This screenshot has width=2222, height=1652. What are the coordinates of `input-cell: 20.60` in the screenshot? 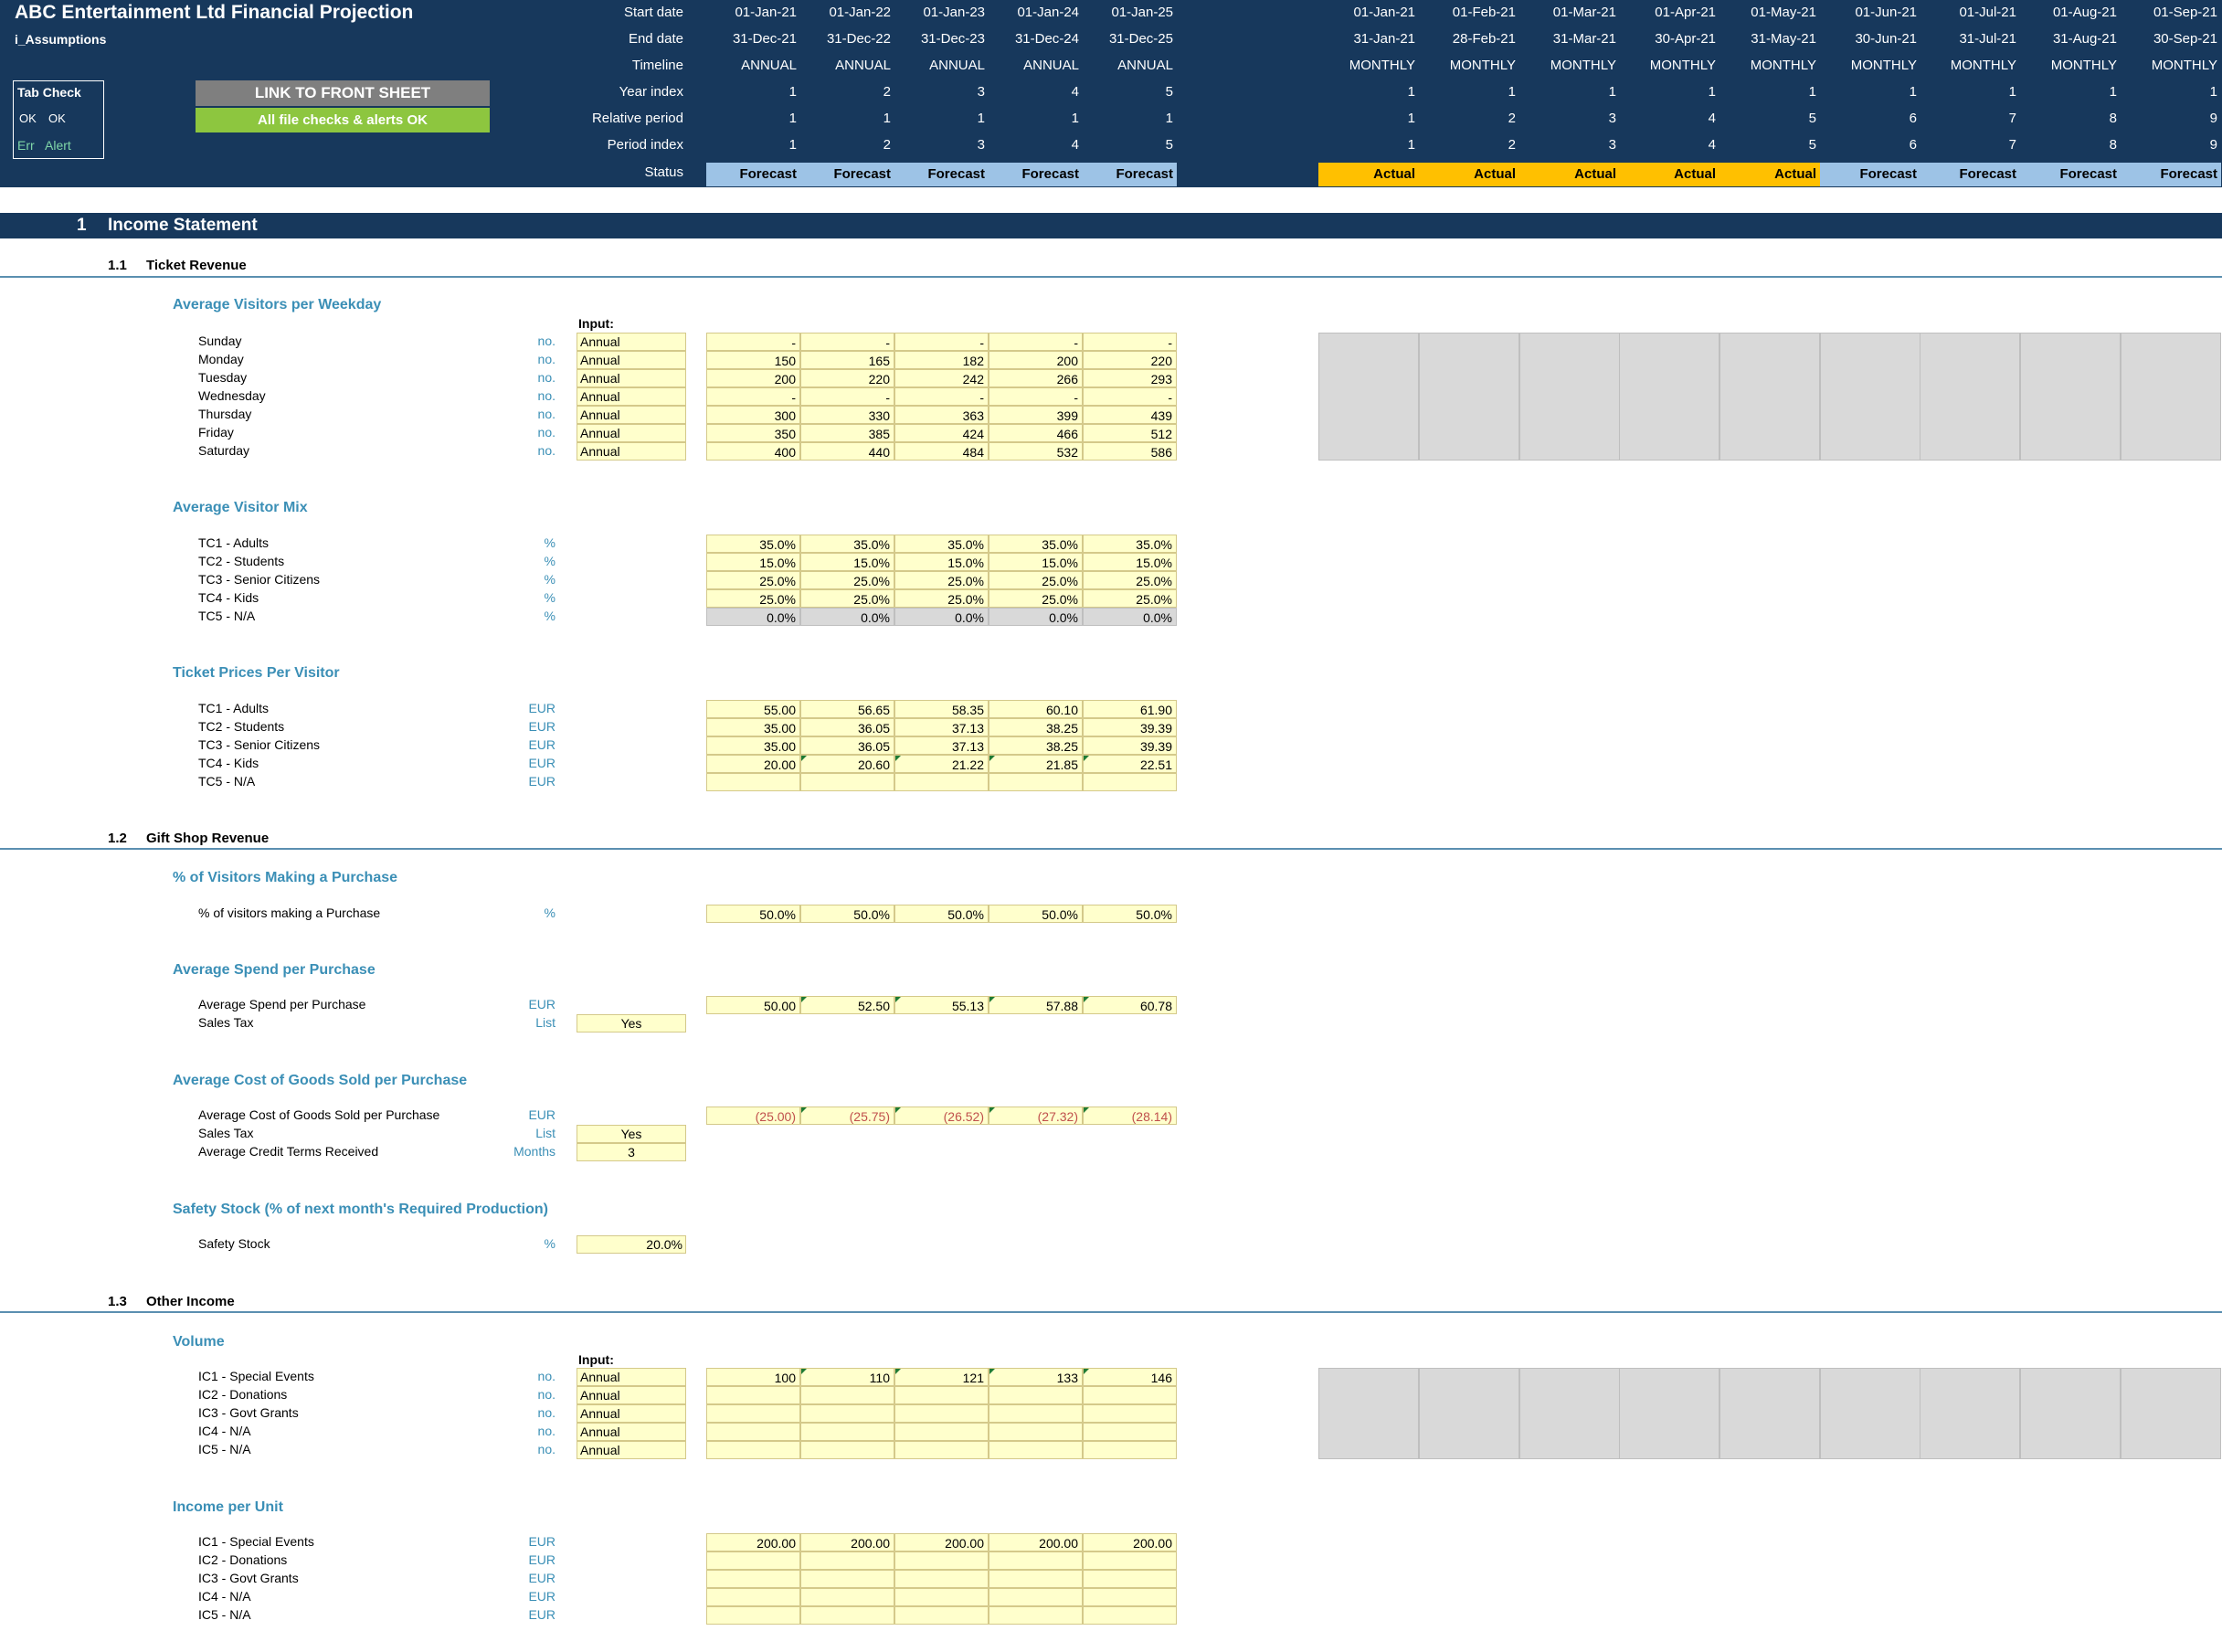 It's located at (847, 764).